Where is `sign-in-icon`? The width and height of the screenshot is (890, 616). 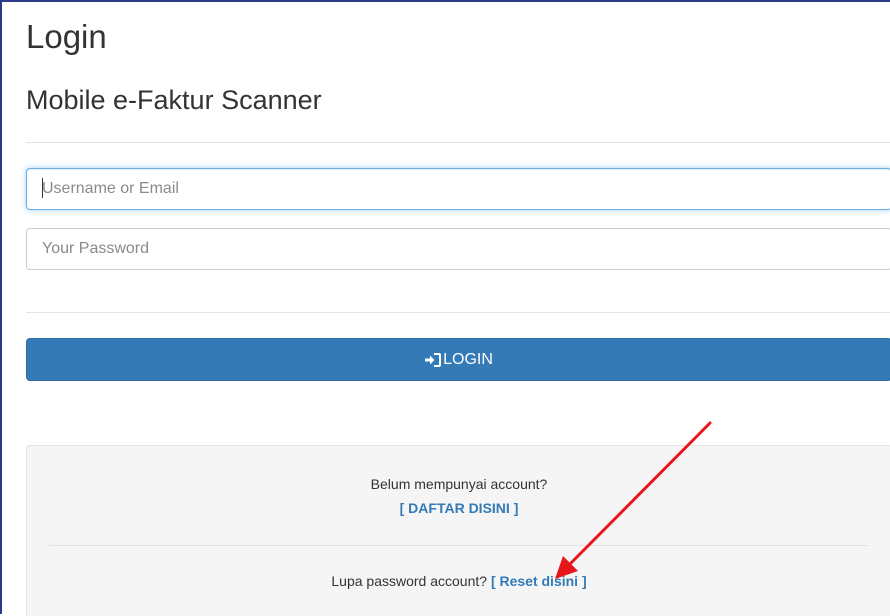
sign-in-icon is located at coordinates (433, 359).